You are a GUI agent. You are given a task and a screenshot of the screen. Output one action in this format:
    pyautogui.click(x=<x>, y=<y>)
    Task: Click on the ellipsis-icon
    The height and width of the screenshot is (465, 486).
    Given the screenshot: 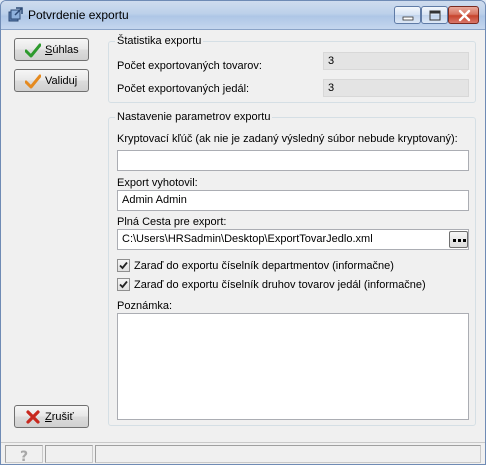 What is the action you would take?
    pyautogui.click(x=459, y=240)
    